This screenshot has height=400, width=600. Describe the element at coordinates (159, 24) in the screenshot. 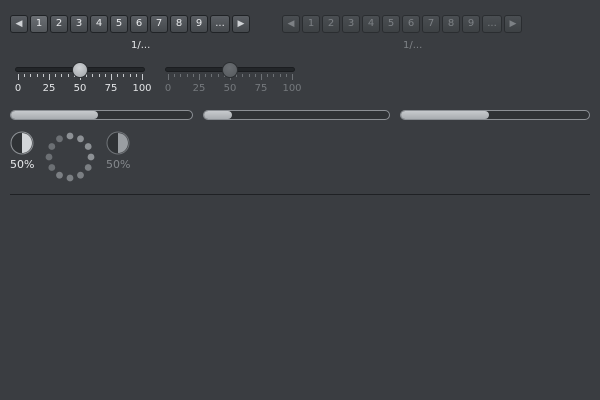

I see `pager-page-7: 7` at that location.